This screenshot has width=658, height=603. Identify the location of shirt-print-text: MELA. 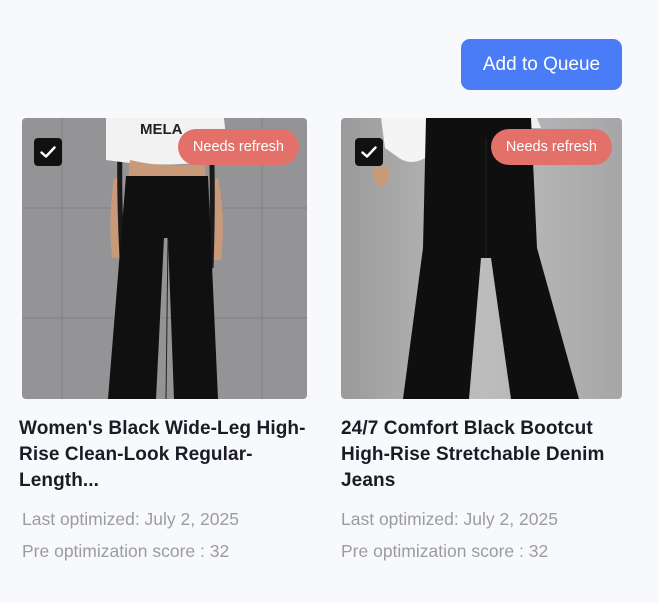
(161, 129).